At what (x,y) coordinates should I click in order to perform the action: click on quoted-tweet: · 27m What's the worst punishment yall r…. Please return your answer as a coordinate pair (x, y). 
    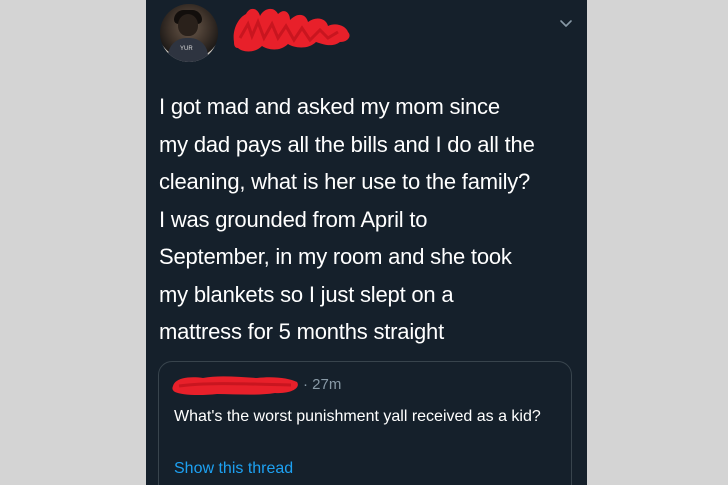
    Looking at the image, I should click on (365, 423).